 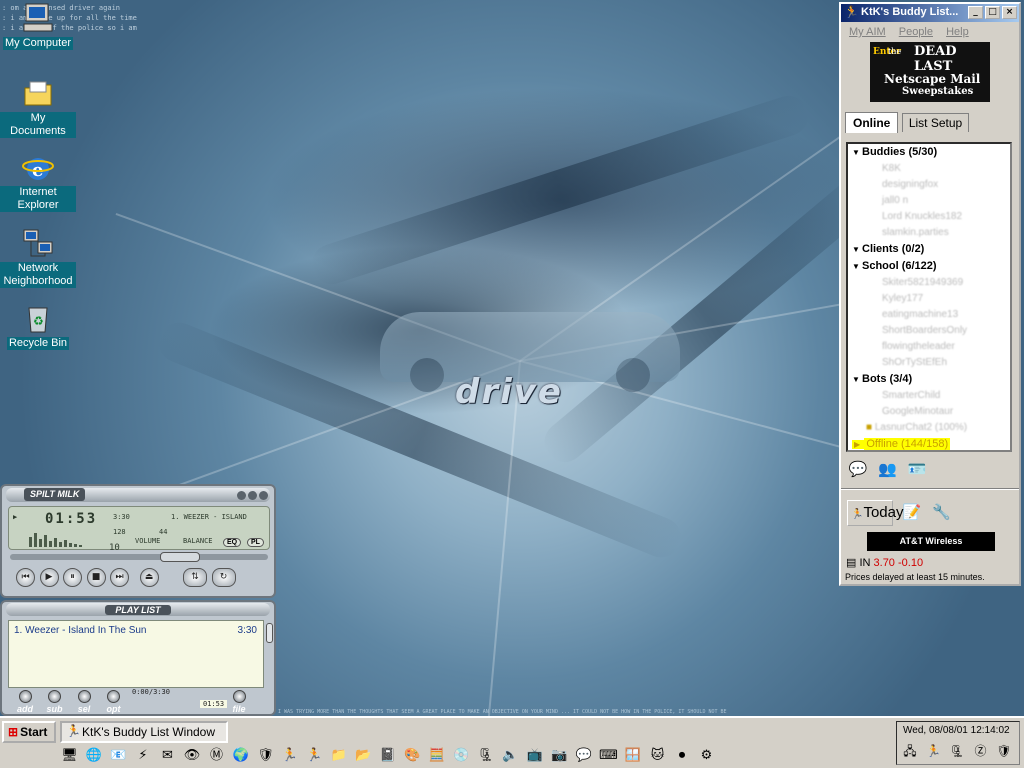 I want to click on group-offline: ▶ Offline (144/158), so click(x=931, y=443).